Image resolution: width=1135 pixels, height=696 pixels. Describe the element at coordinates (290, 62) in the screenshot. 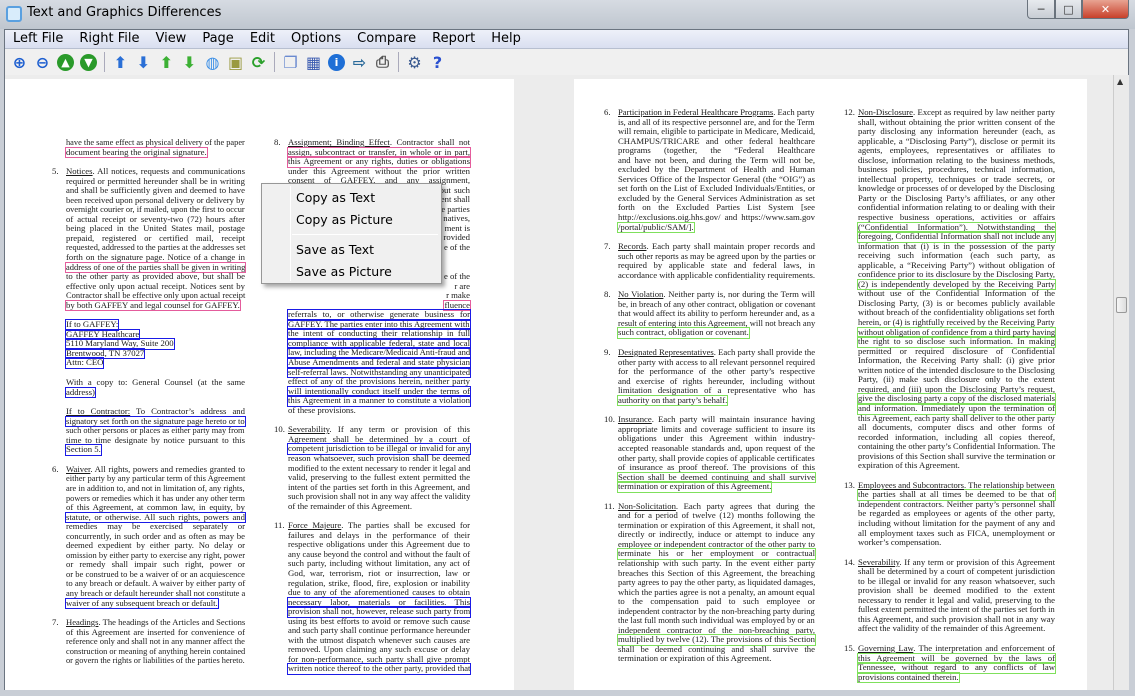

I see `copy-pages-button: ❐` at that location.